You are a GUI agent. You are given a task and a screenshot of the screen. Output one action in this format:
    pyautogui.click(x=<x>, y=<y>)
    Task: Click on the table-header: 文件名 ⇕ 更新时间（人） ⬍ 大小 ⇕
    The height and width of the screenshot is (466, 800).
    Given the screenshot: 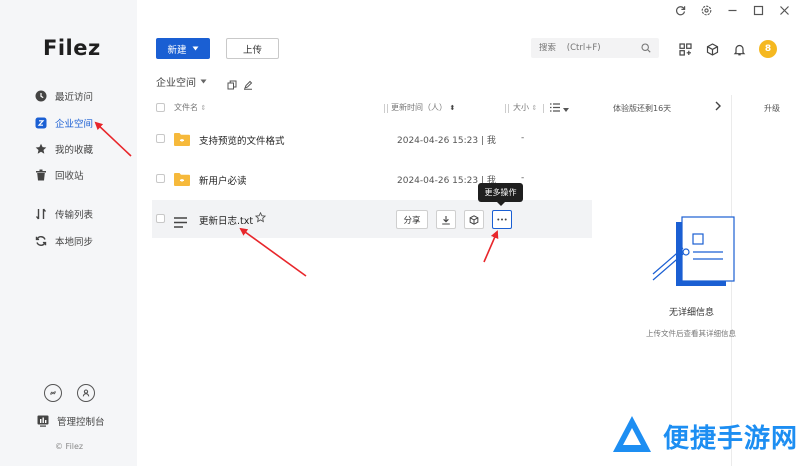 What is the action you would take?
    pyautogui.click(x=372, y=108)
    